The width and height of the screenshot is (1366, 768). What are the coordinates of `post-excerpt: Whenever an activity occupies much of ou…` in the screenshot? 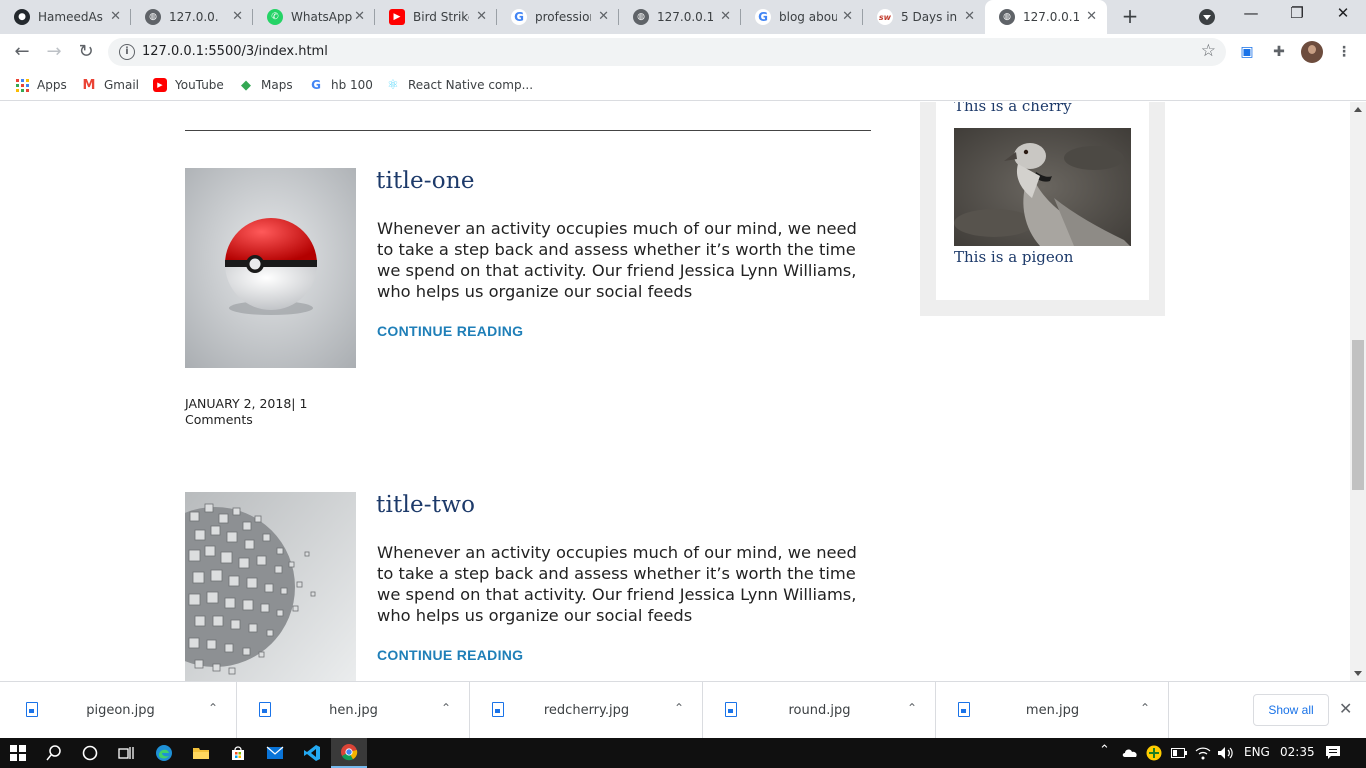 It's located at (617, 260).